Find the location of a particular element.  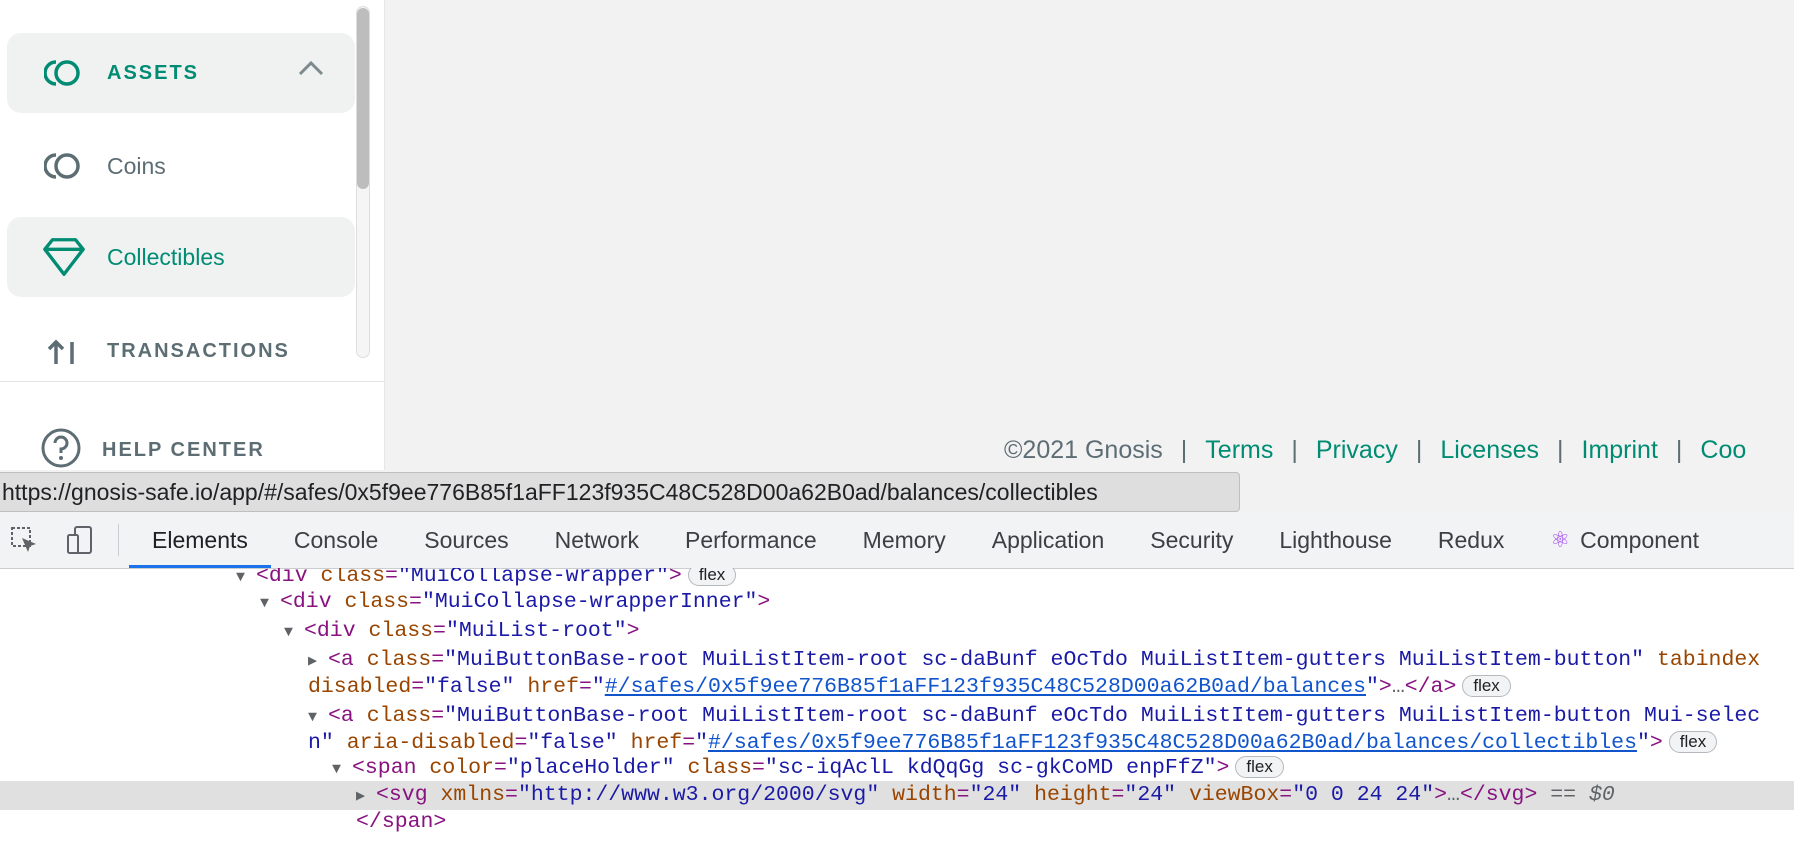

tab-performance: Performance is located at coordinates (751, 540).